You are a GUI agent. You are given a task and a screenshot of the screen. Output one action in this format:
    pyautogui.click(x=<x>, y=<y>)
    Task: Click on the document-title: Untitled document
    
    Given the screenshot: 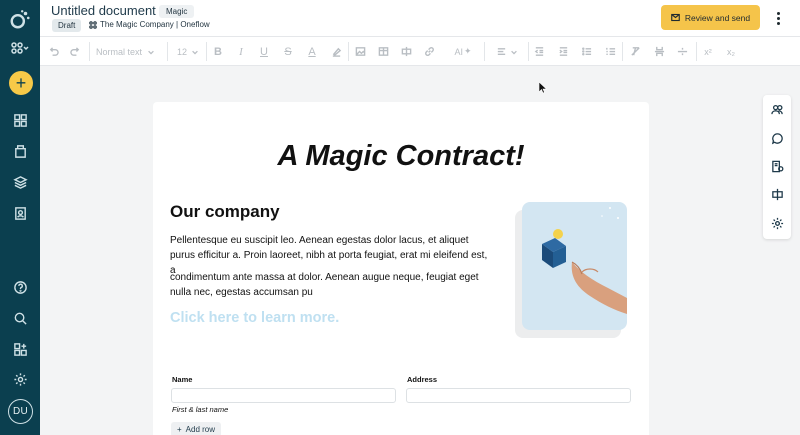 What is the action you would take?
    pyautogui.click(x=103, y=10)
    